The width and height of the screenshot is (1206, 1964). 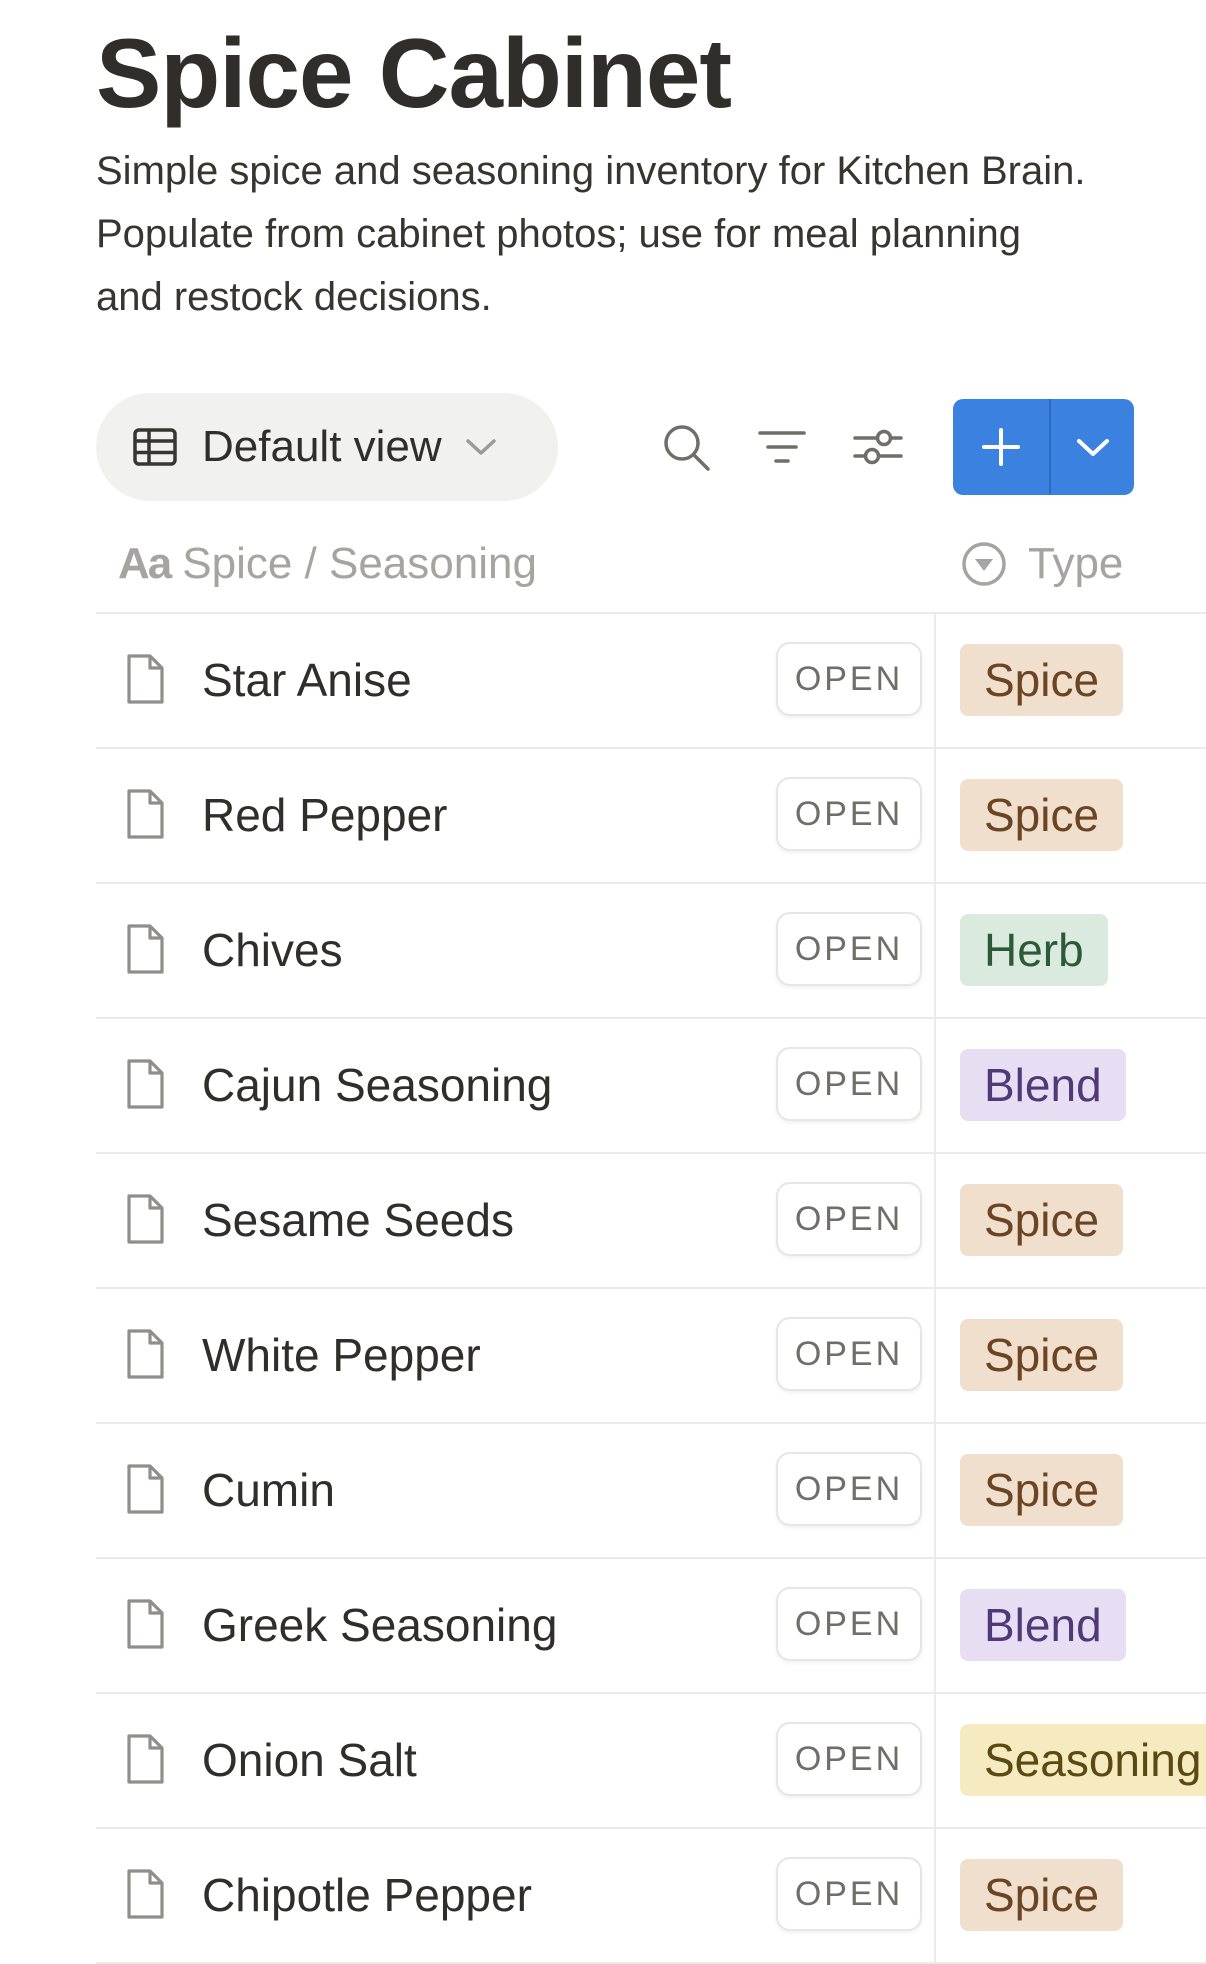 I want to click on view-selector: Default view, so click(x=327, y=447).